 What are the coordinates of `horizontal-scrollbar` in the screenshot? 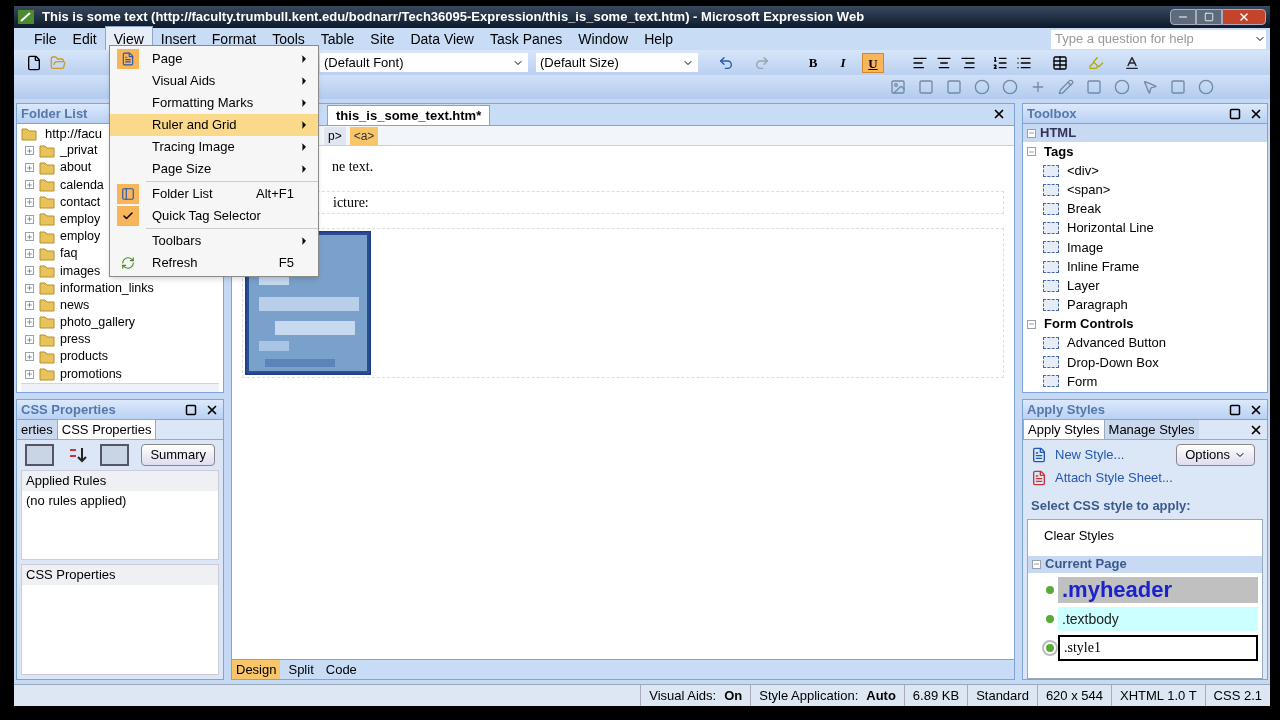 It's located at (120, 387).